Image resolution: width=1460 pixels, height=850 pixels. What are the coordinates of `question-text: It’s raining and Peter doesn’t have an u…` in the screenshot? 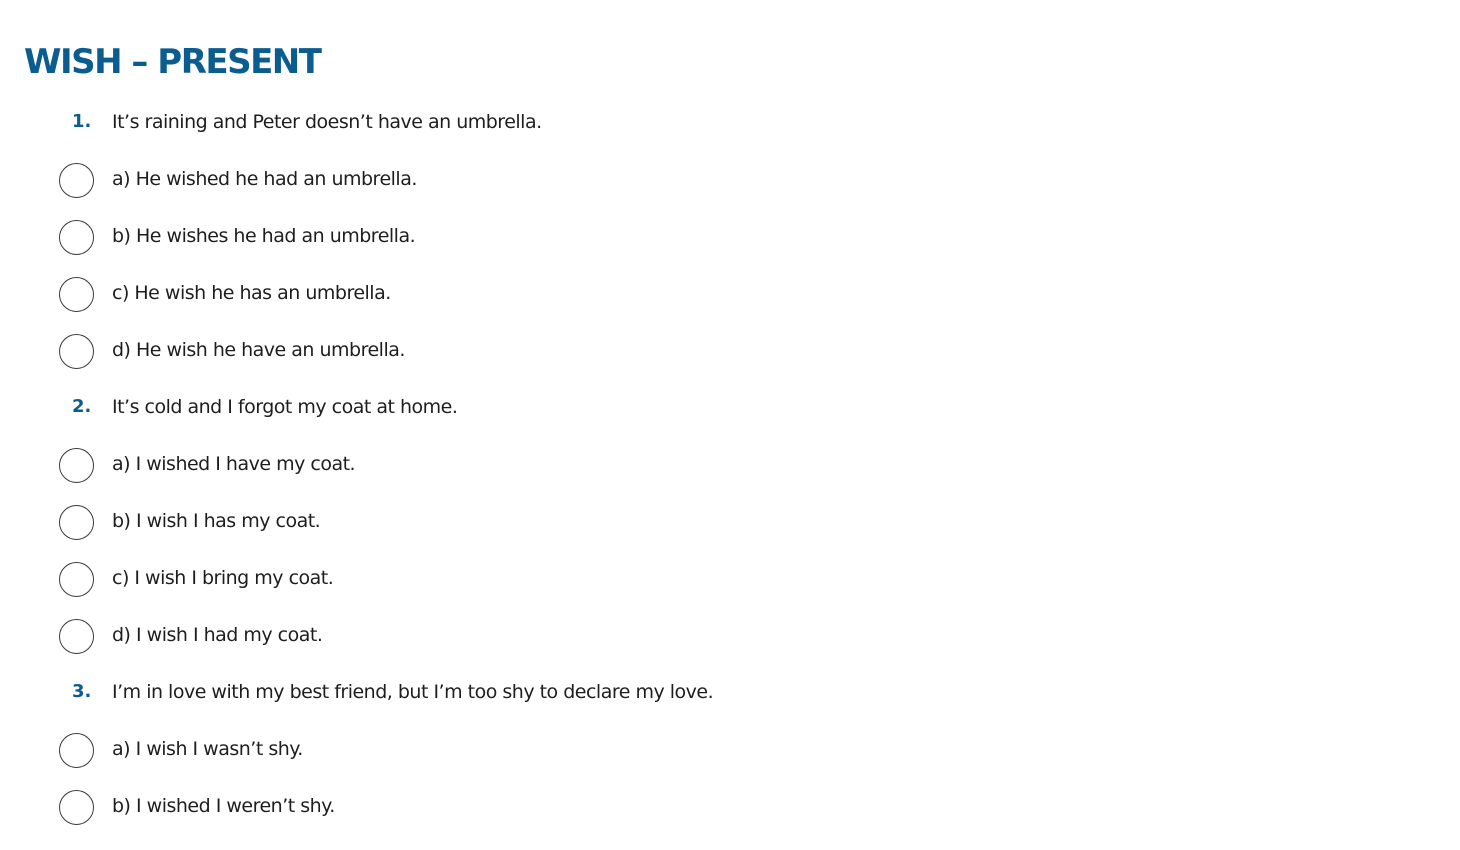 It's located at (327, 122).